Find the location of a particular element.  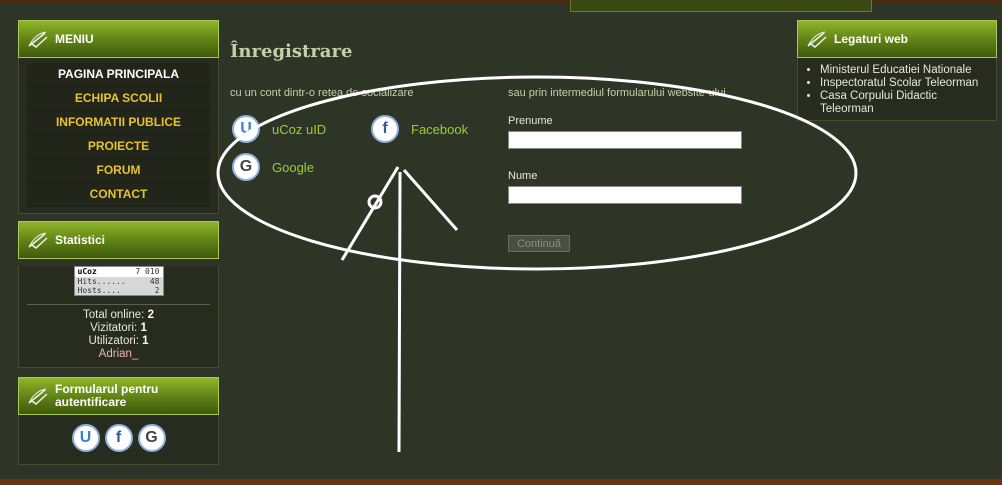

auth-header: Formularul pentru autentificare is located at coordinates (118, 396).